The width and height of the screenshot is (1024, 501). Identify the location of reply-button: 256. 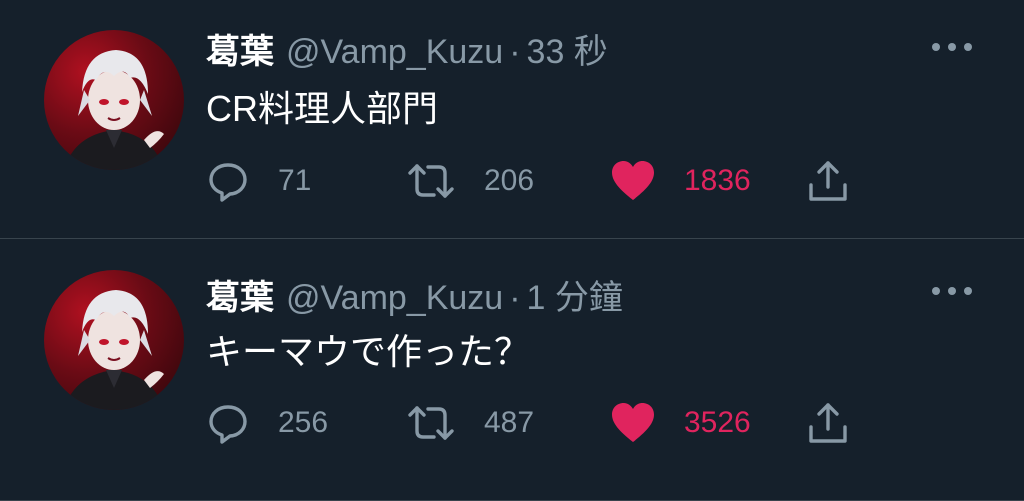
(267, 423).